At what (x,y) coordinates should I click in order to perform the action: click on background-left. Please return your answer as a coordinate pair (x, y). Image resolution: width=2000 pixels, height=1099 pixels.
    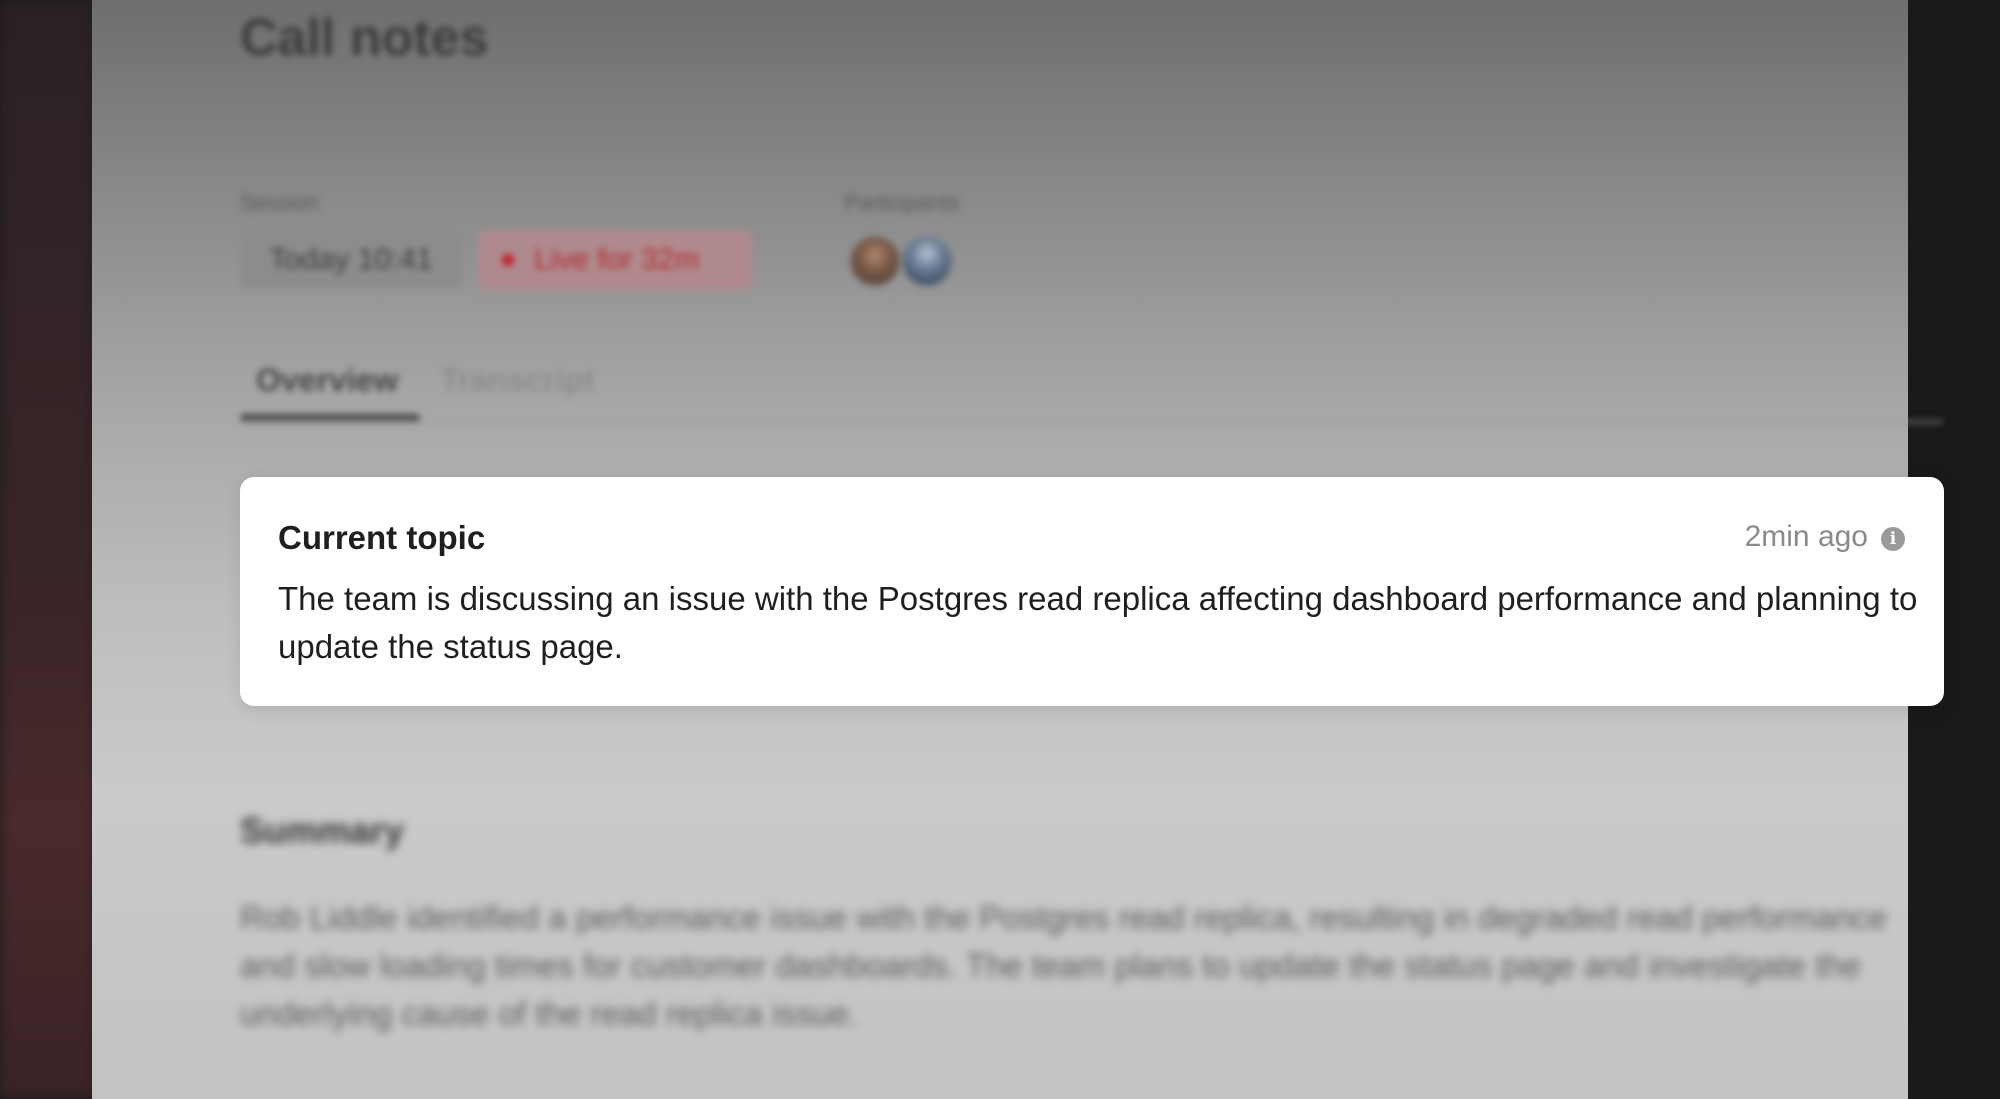
    Looking at the image, I should click on (47, 549).